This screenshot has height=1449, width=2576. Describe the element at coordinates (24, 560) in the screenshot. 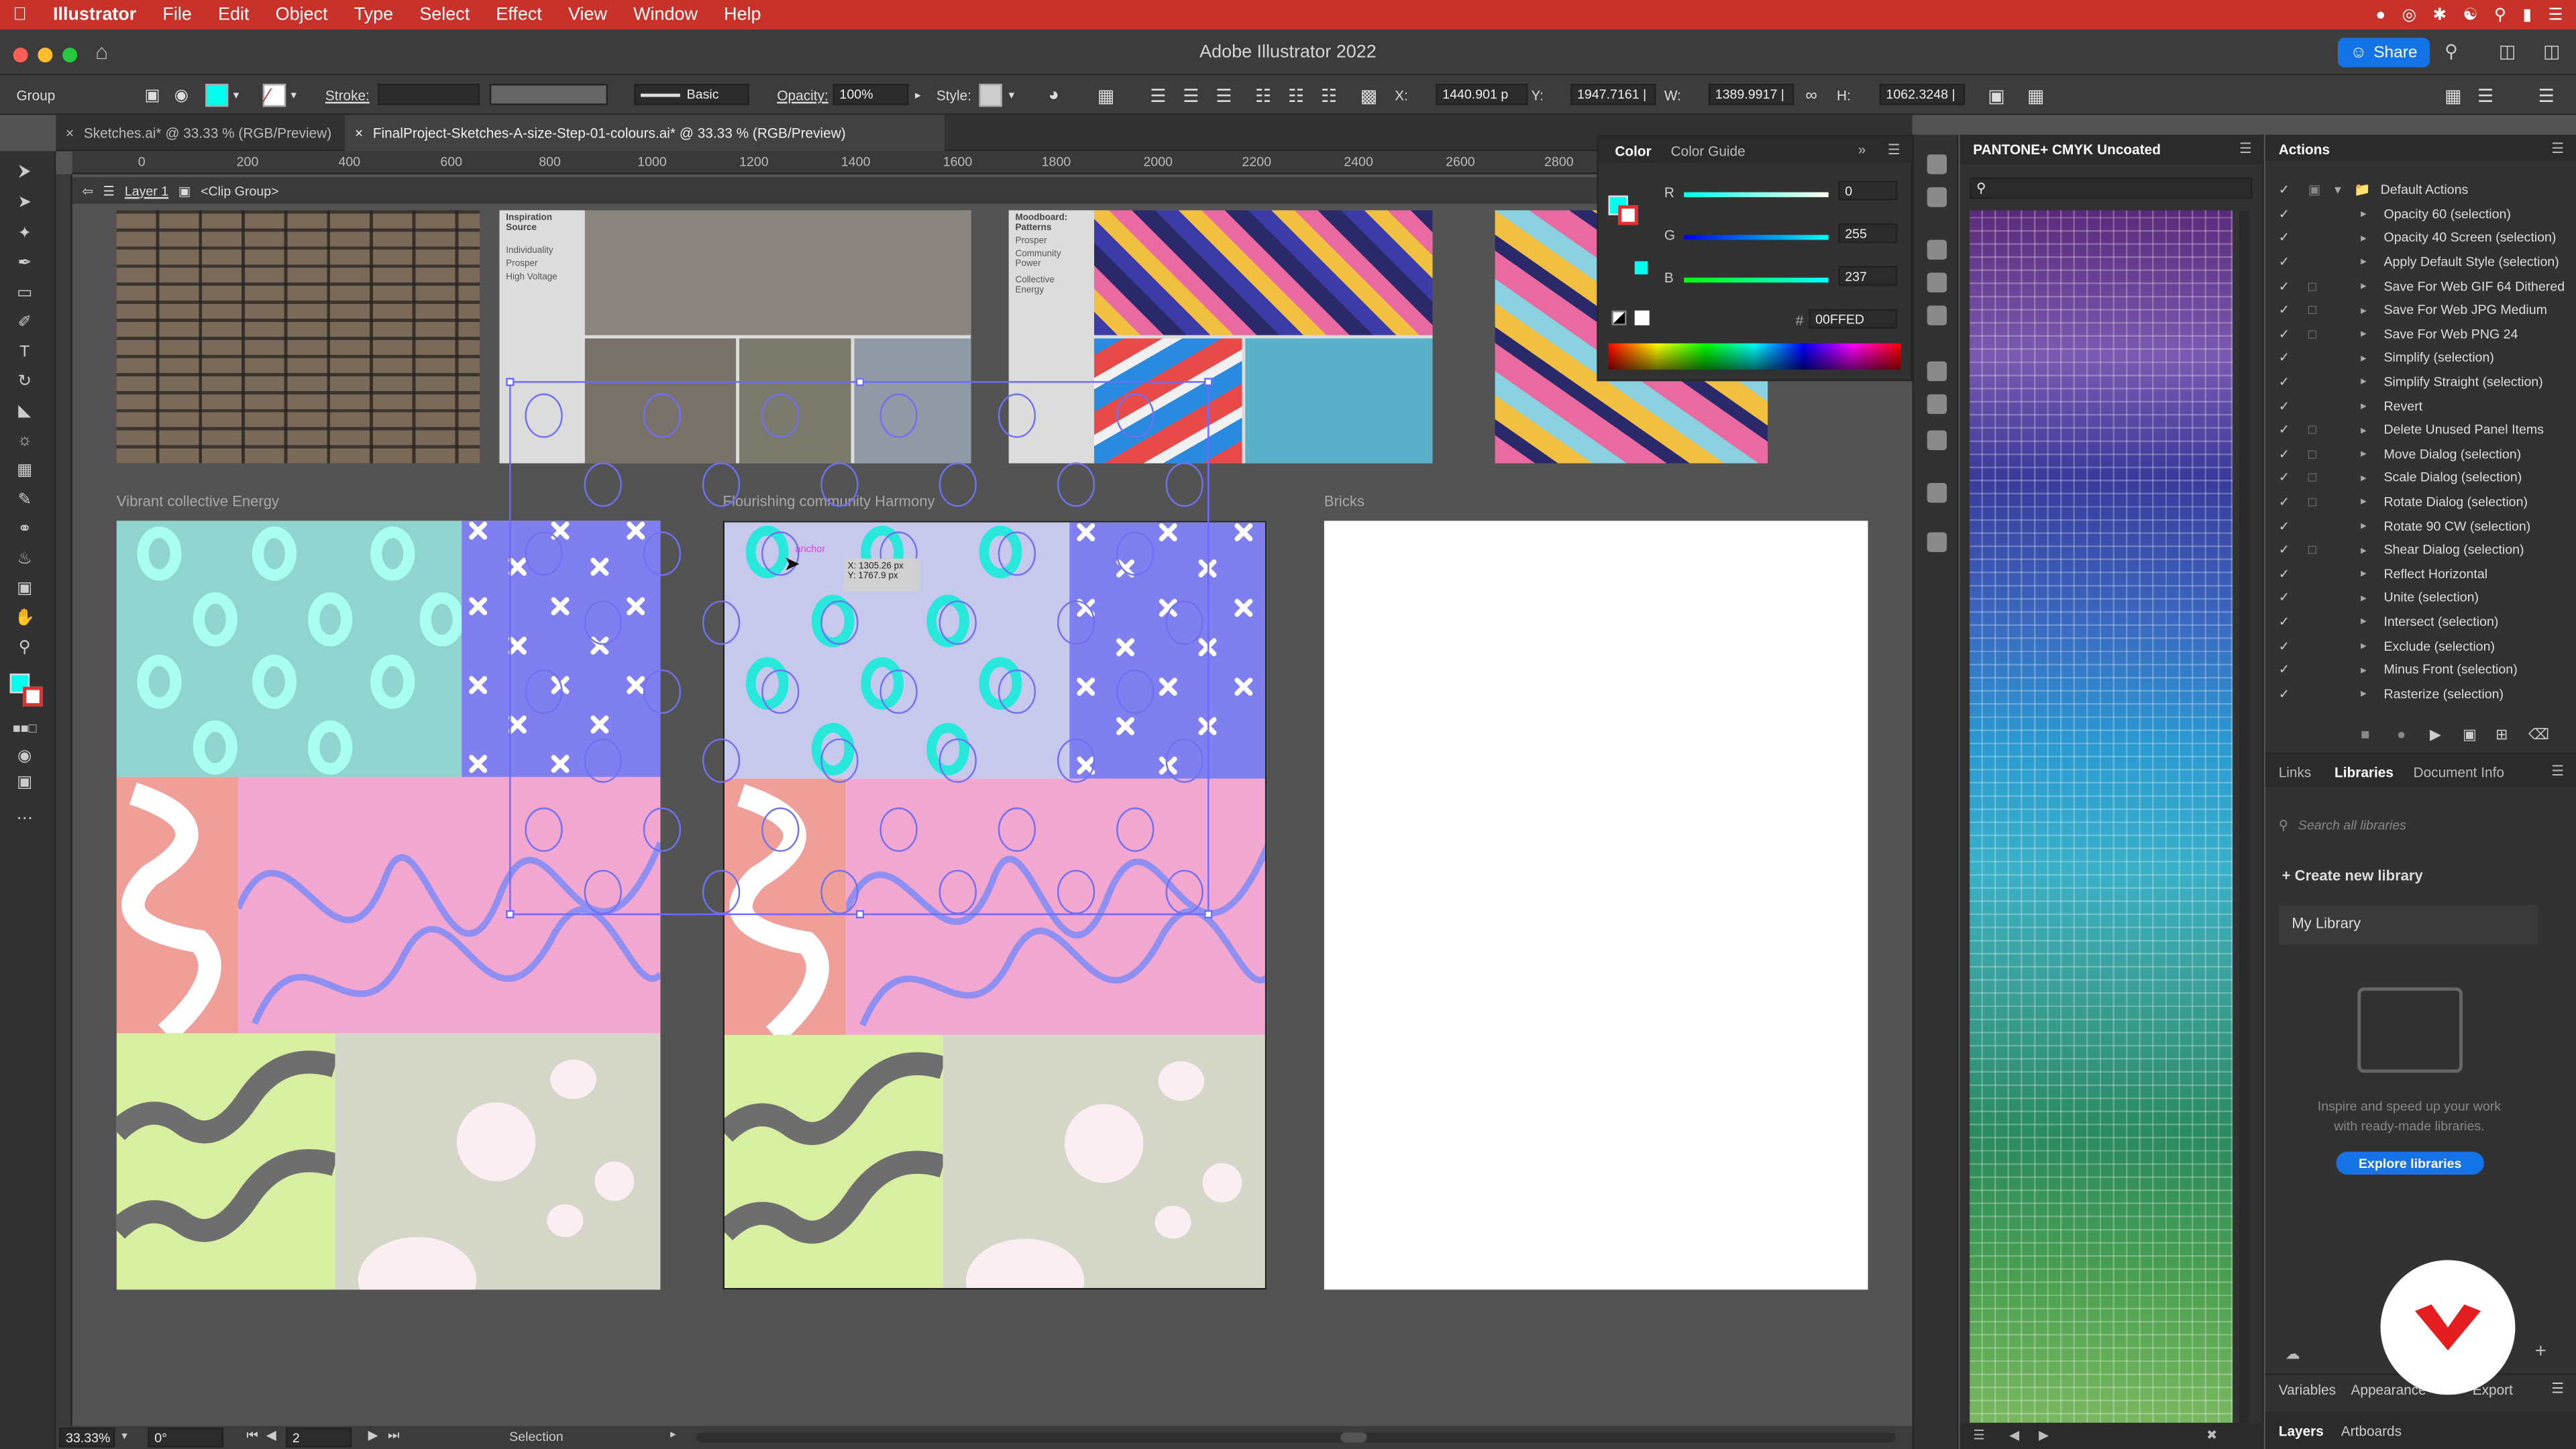

I see `symbol-sprayer-icon: ♨` at that location.